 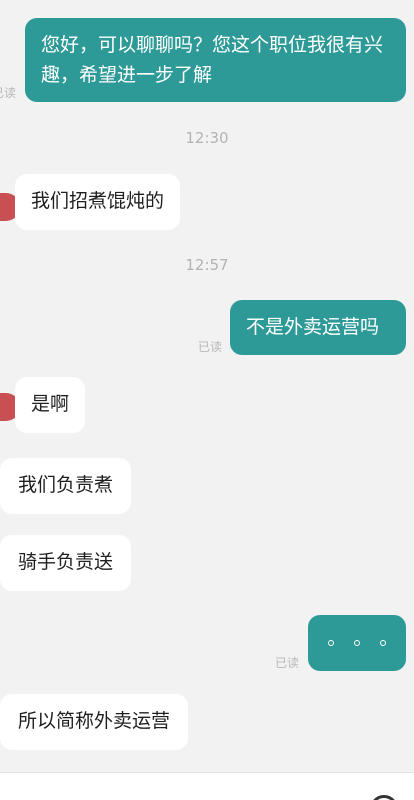 What do you see at coordinates (207, 786) in the screenshot?
I see `bottom-input-bar` at bounding box center [207, 786].